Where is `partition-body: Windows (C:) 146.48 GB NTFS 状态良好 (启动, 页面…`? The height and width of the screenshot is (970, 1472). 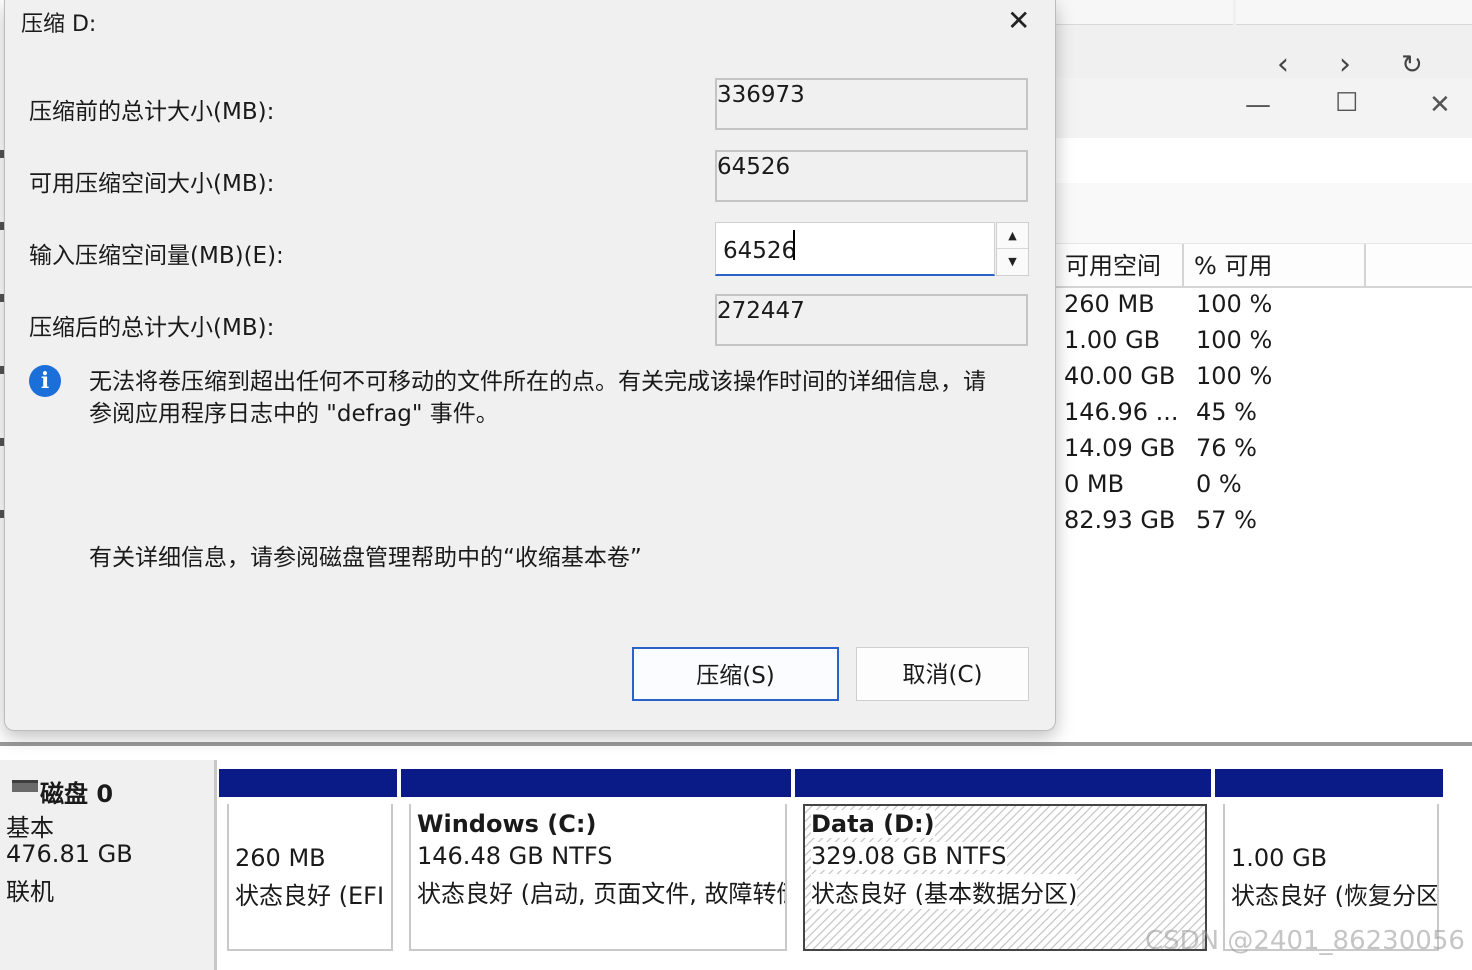
partition-body: Windows (C:) 146.48 GB NTFS 状态良好 (启动, 页面… is located at coordinates (598, 877).